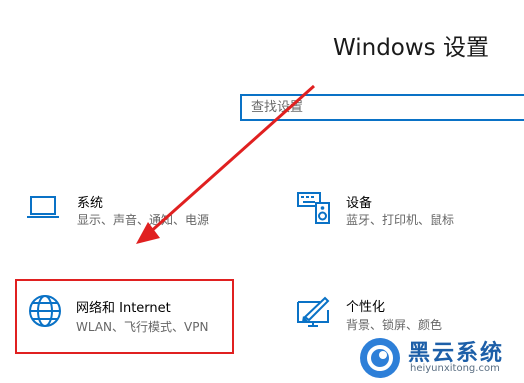  I want to click on laptop-icon, so click(43, 210).